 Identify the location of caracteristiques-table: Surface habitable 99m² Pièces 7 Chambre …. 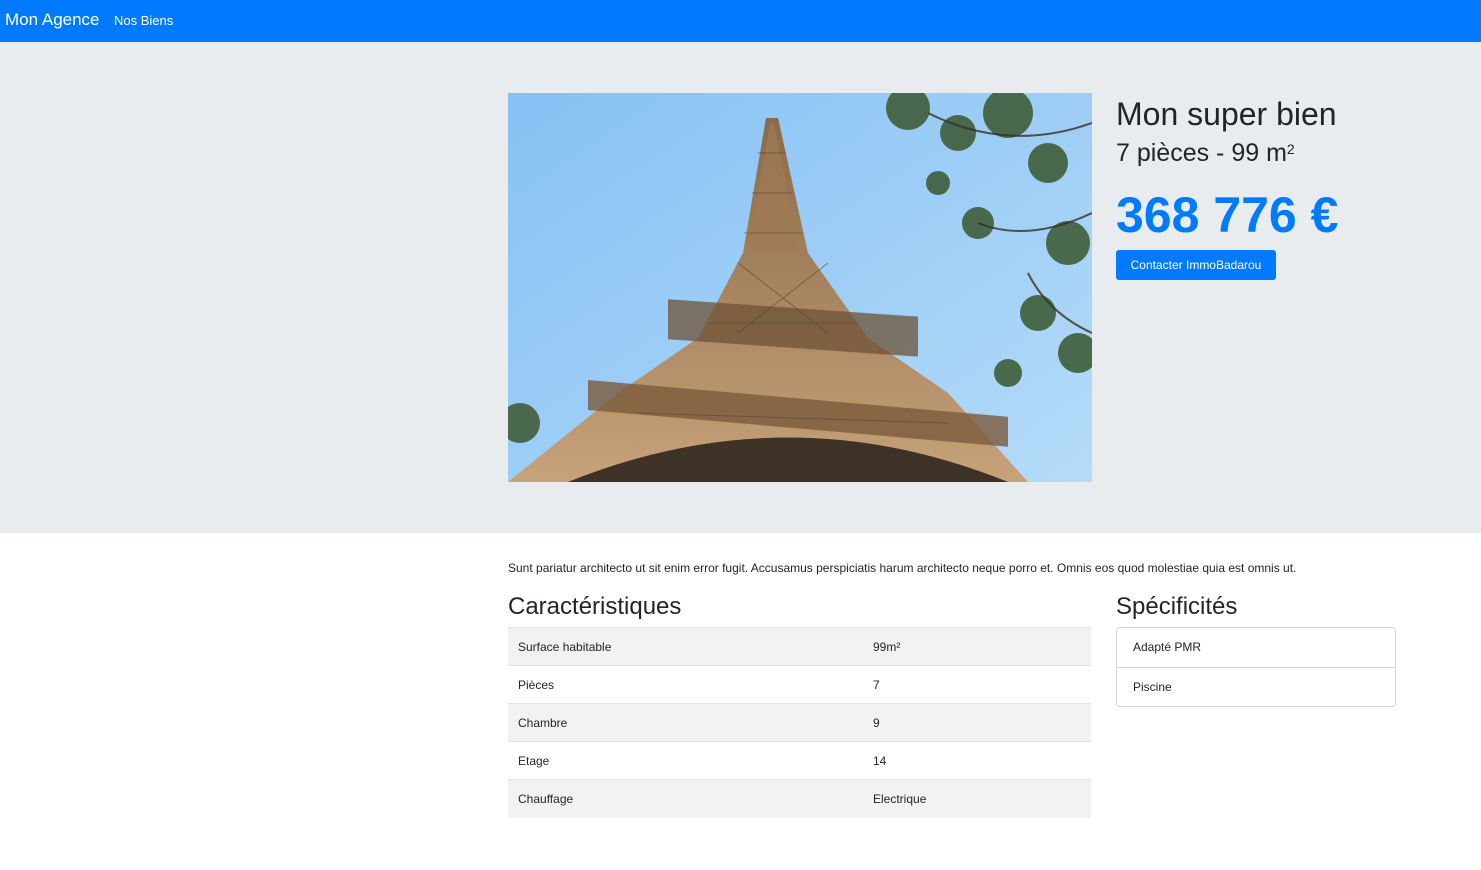
(799, 722).